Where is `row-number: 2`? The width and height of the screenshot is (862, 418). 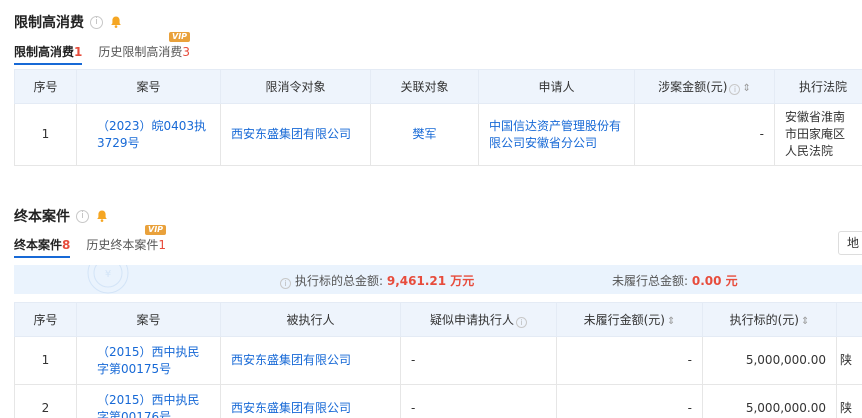
row-number: 2 is located at coordinates (45, 401).